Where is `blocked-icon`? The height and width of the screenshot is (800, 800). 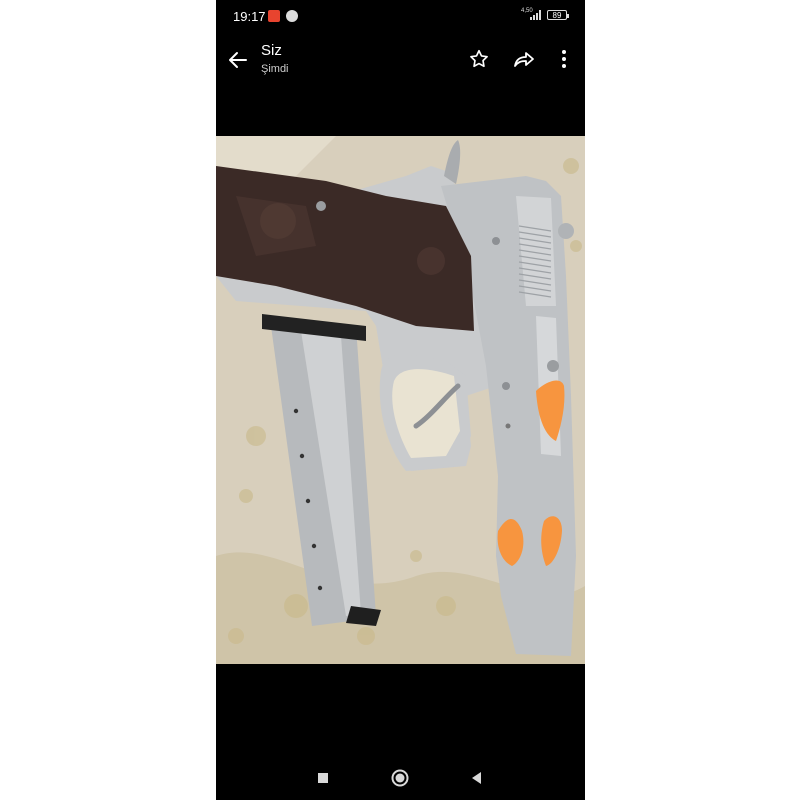
blocked-icon is located at coordinates (292, 16).